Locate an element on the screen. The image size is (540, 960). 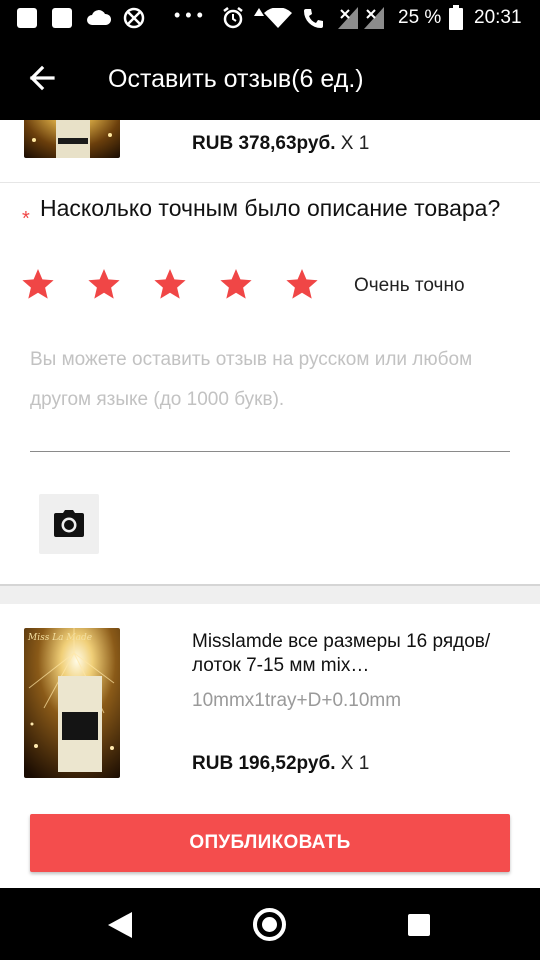
navigation-bar is located at coordinates (270, 924).